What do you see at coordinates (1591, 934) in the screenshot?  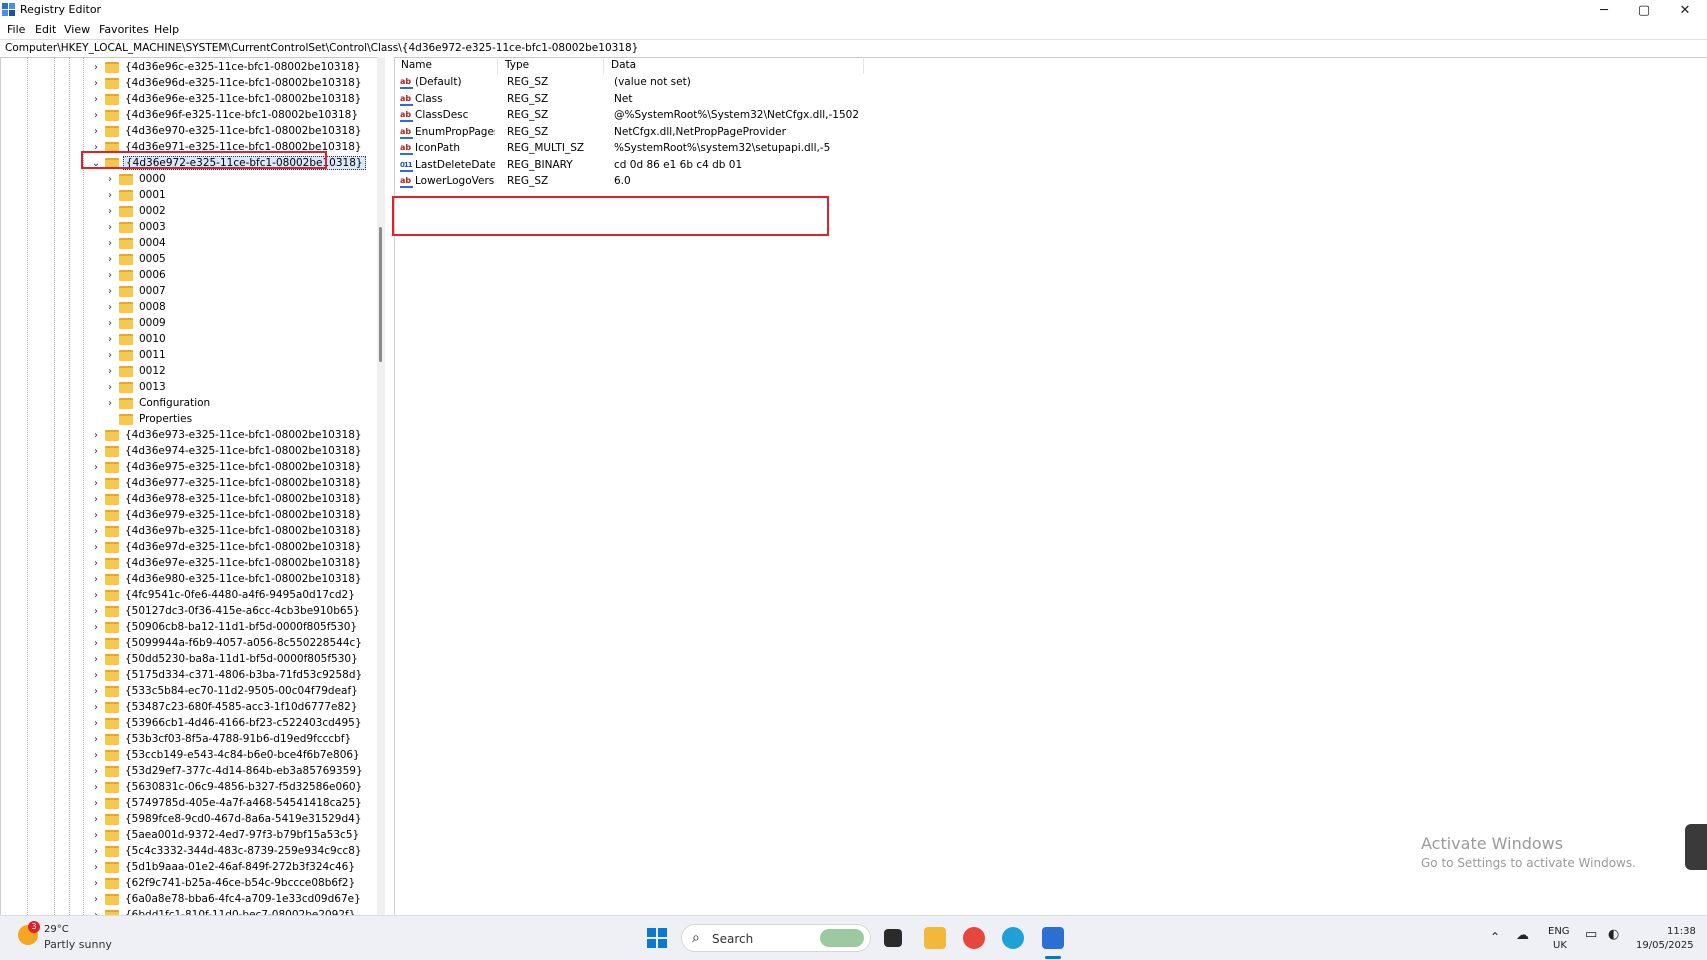 I see `display-icon: ▭` at bounding box center [1591, 934].